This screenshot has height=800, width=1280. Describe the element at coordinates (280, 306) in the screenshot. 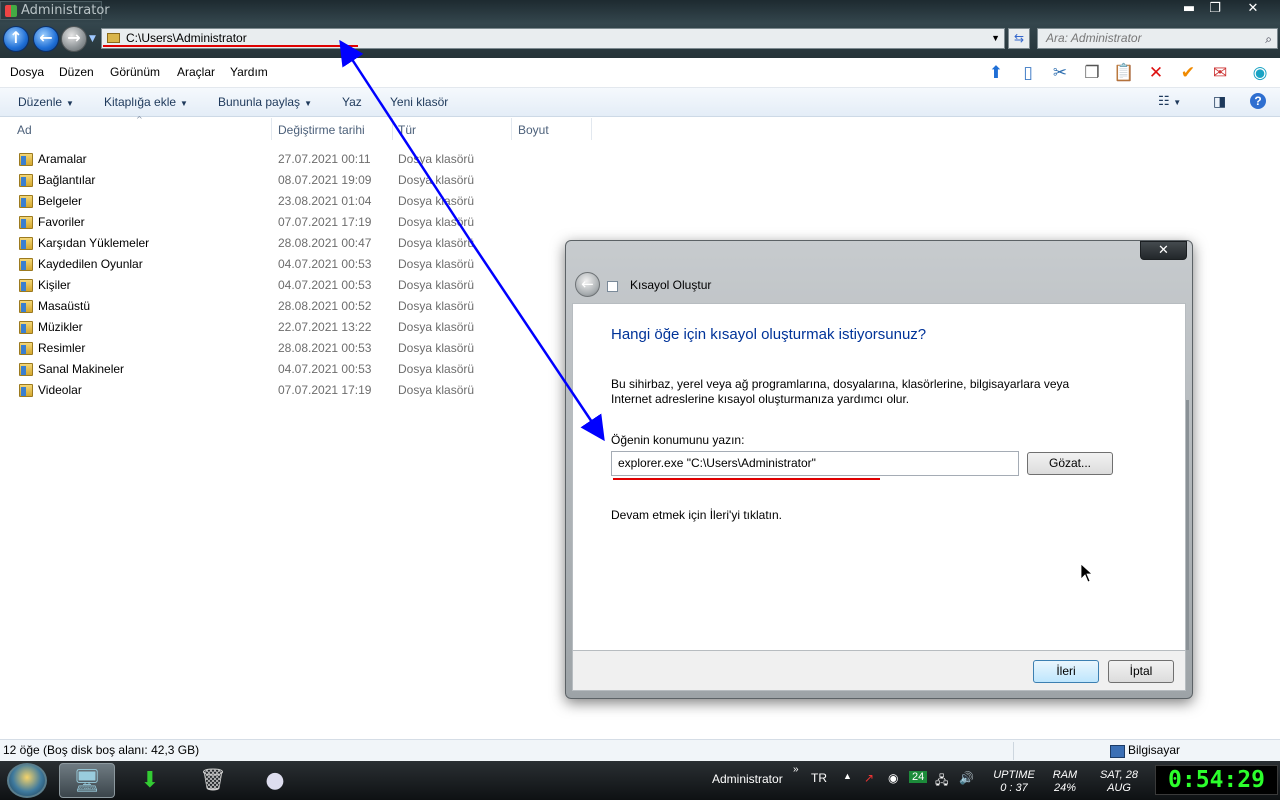

I see `file-row: Masaüstü 28.08.2021 00:52 Dosya klasörü` at that location.